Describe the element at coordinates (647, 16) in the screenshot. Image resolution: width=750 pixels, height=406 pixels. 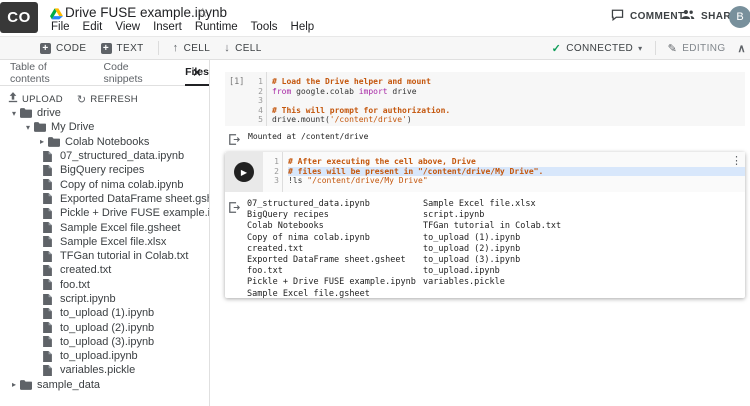
I see `comment-button: COMMENT` at that location.